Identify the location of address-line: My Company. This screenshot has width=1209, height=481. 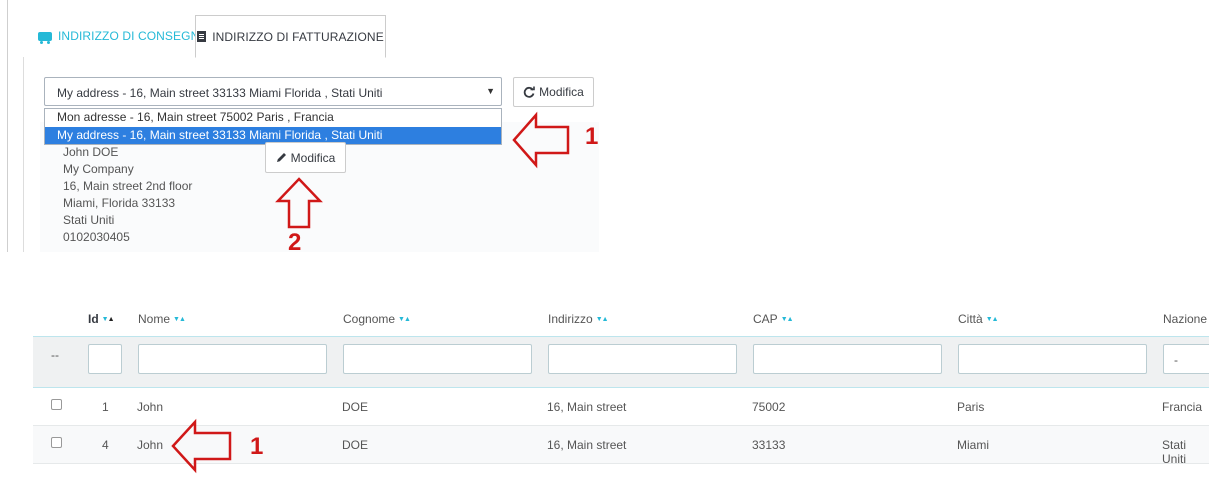
(98, 169).